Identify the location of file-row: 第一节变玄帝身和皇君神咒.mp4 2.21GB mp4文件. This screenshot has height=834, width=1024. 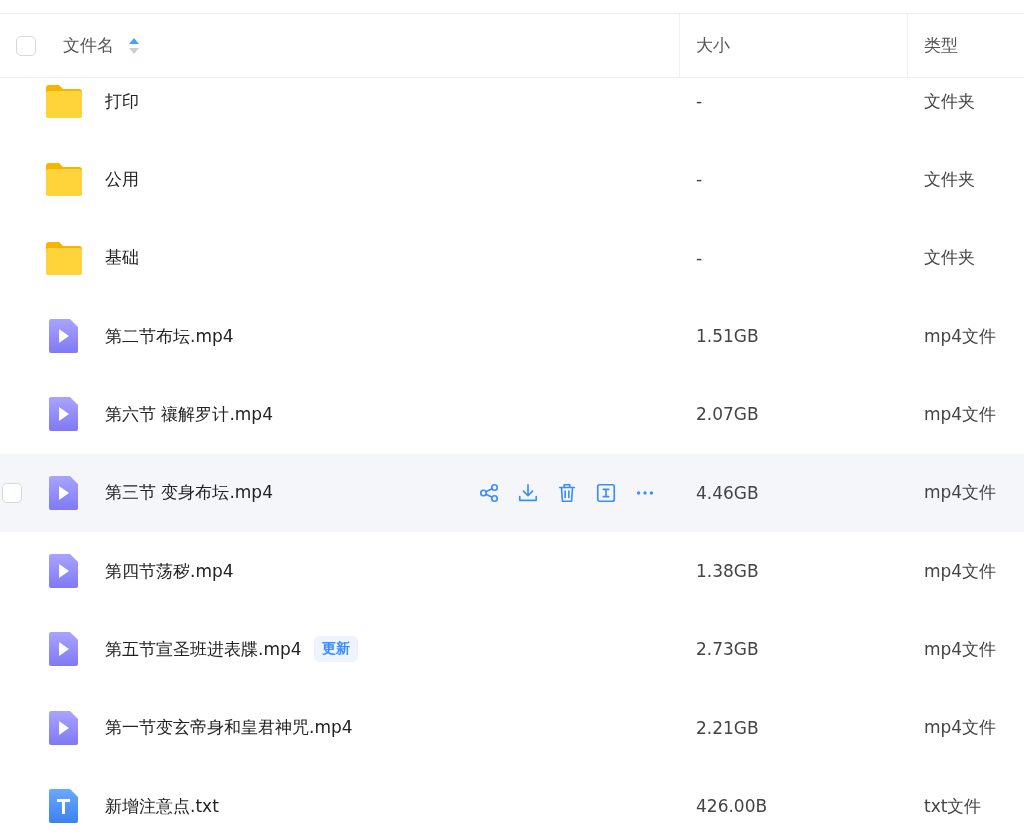
(512, 727).